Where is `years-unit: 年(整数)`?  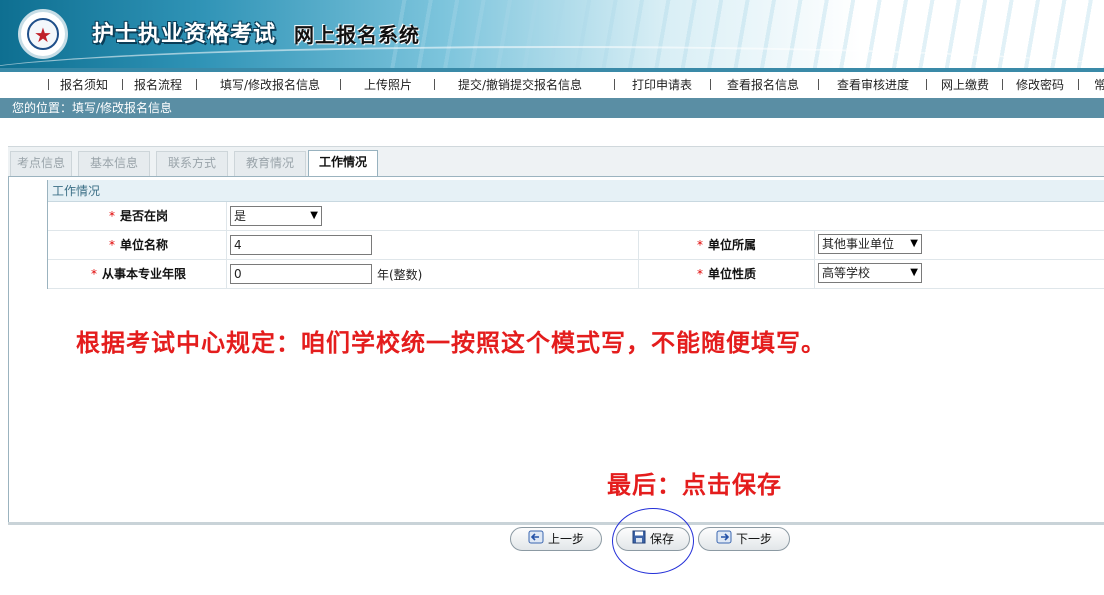
years-unit: 年(整数) is located at coordinates (400, 275).